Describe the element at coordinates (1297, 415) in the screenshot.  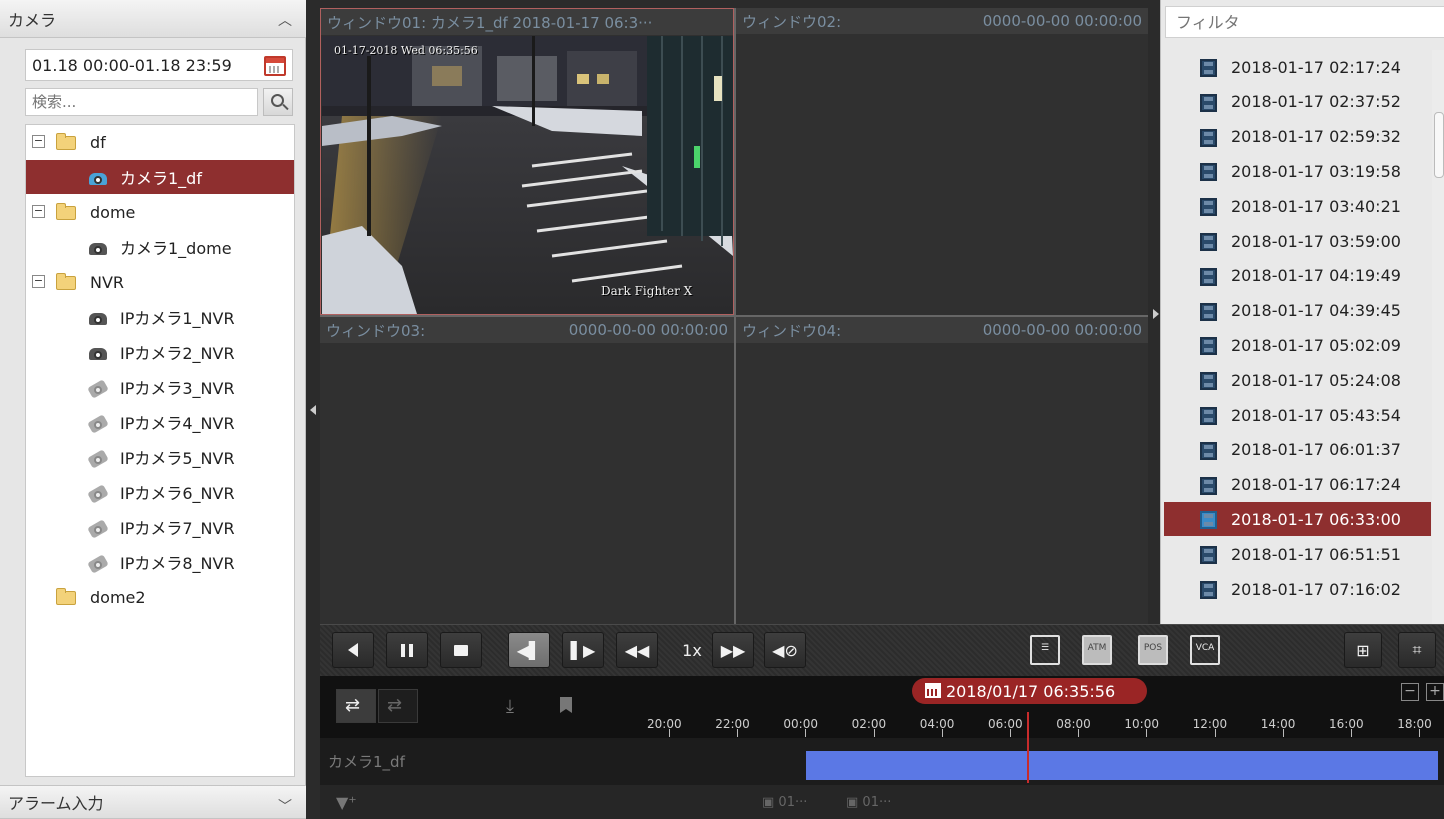
I see `recording-item: 2018-01-17 05:43:54` at that location.